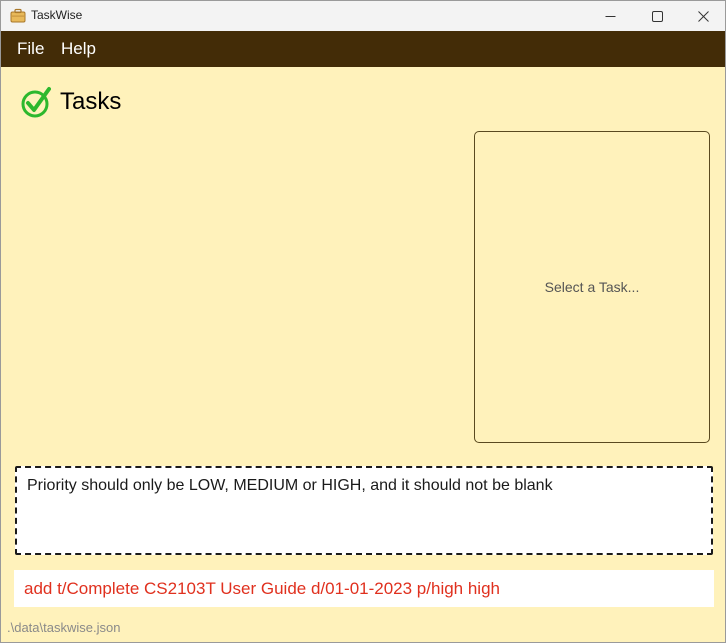 The height and width of the screenshot is (643, 726). I want to click on maximize-button, so click(657, 16).